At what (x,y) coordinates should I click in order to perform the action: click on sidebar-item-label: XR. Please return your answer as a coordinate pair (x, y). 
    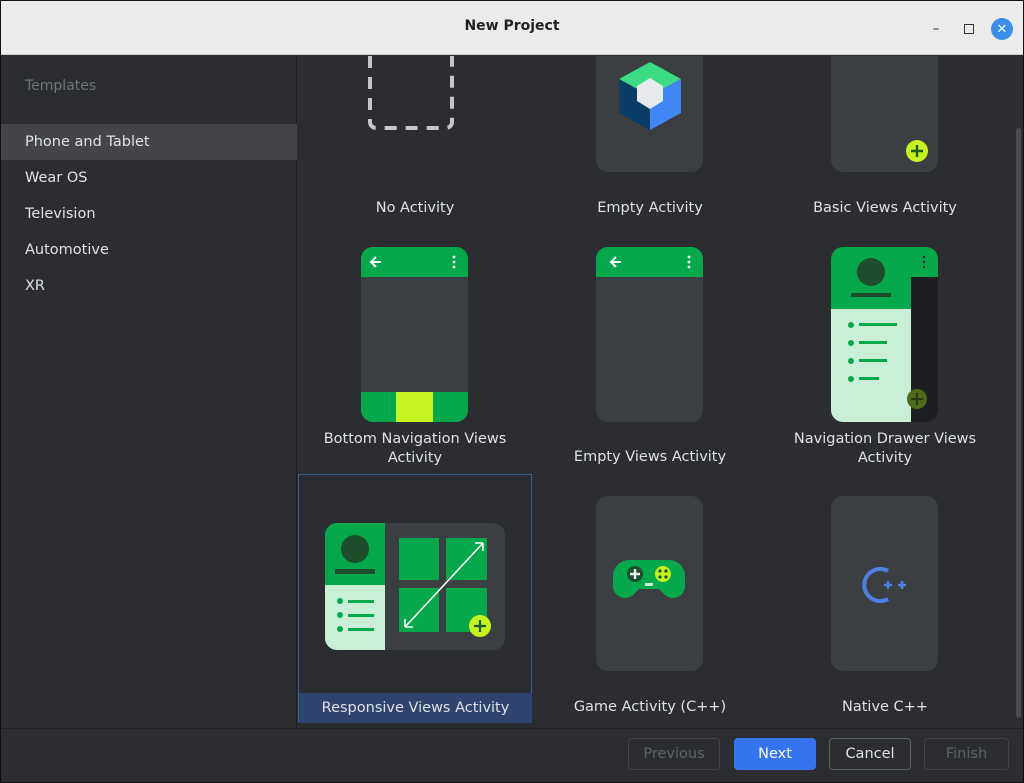
    Looking at the image, I should click on (35, 286).